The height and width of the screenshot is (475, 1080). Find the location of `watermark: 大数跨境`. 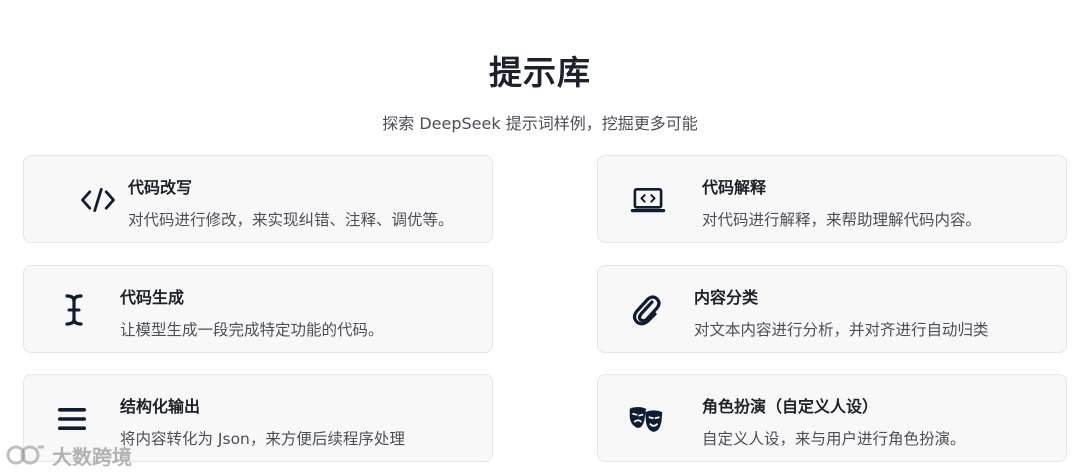

watermark: 大数跨境 is located at coordinates (69, 455).